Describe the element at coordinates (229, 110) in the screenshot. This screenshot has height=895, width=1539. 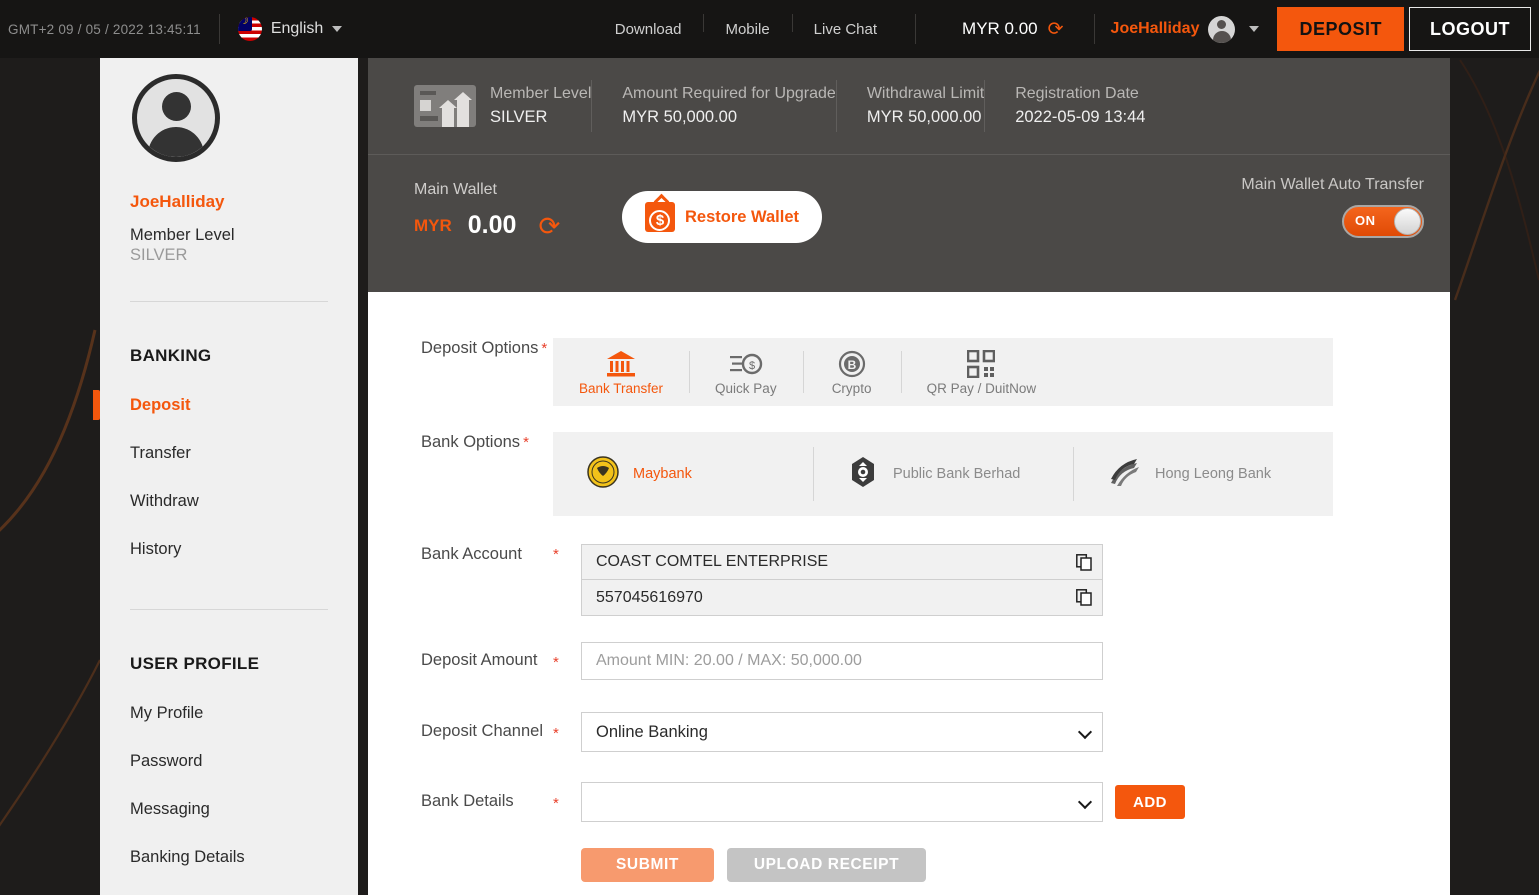
I see `avatar-wrapper` at that location.